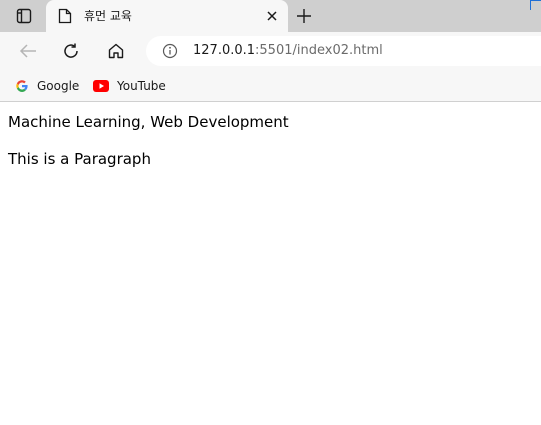  What do you see at coordinates (79, 159) in the screenshot?
I see `paragraph: This is a Paragraph` at bounding box center [79, 159].